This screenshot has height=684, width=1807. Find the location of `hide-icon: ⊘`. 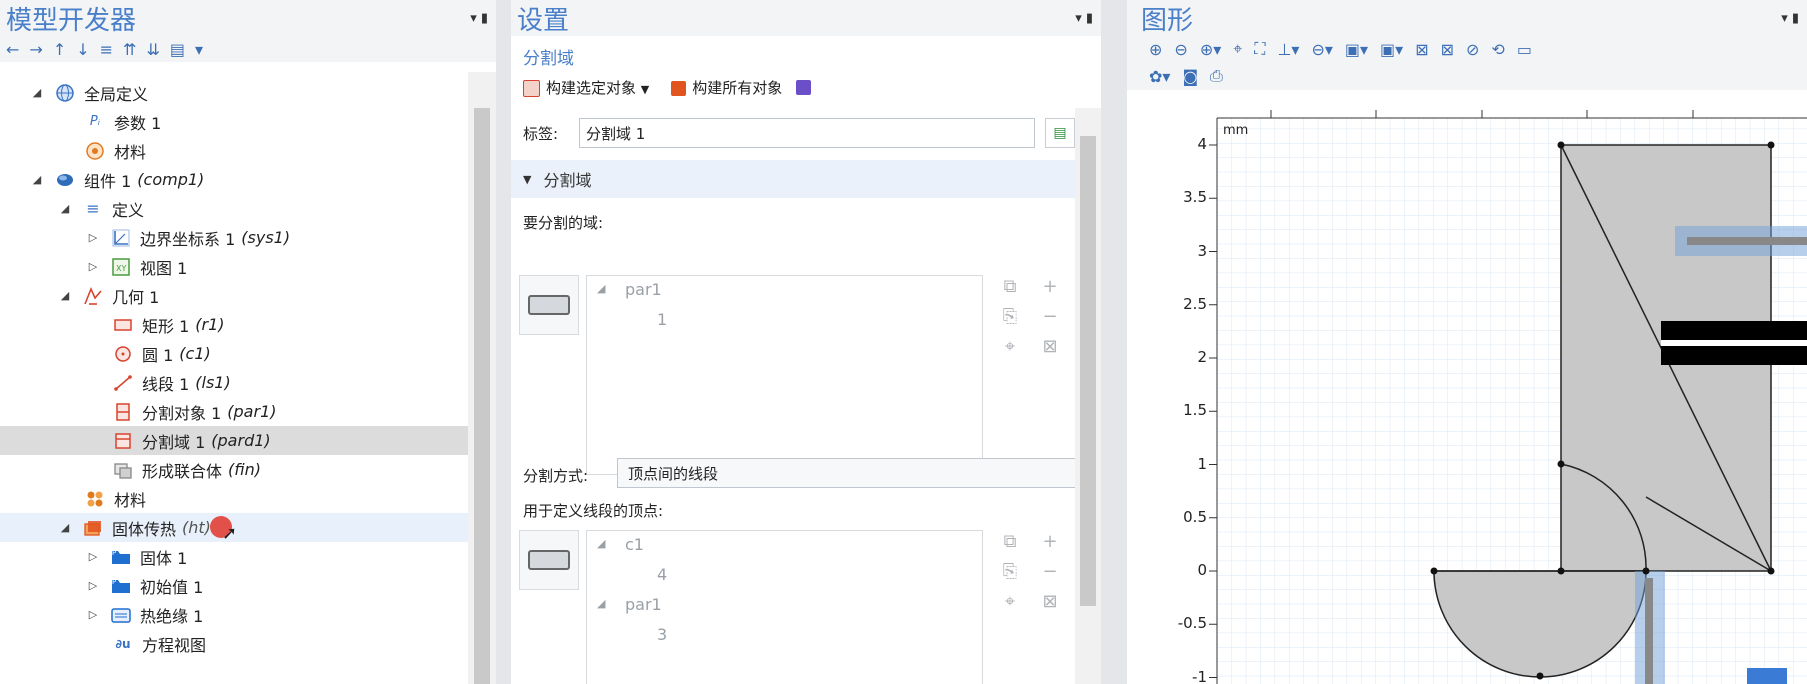

hide-icon: ⊘ is located at coordinates (1472, 49).